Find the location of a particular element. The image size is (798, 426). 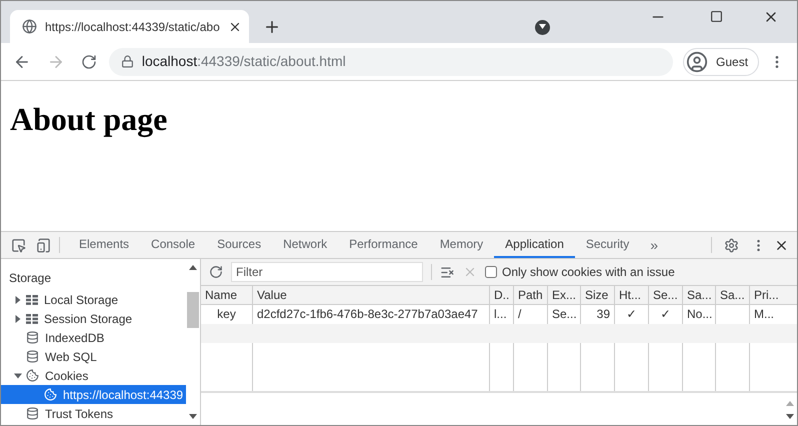

new-tab-icon is located at coordinates (272, 27).